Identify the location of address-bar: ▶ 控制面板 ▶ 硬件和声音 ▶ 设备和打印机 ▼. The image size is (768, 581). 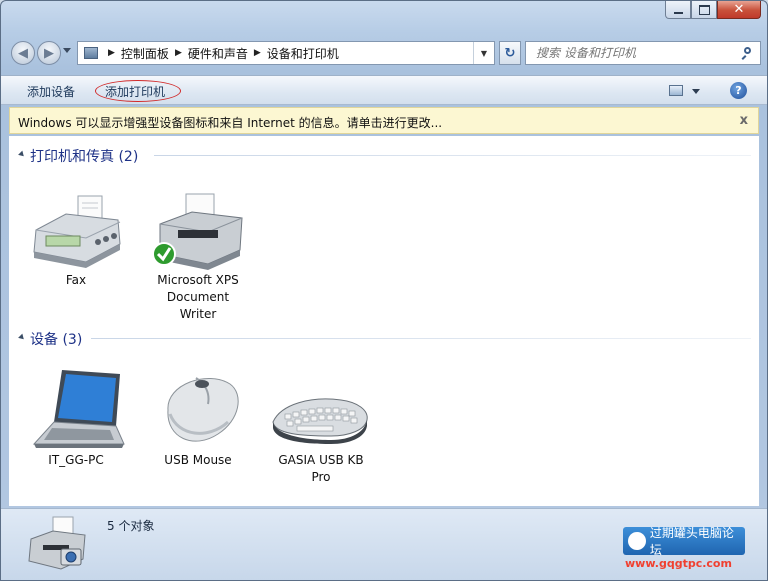
(286, 53).